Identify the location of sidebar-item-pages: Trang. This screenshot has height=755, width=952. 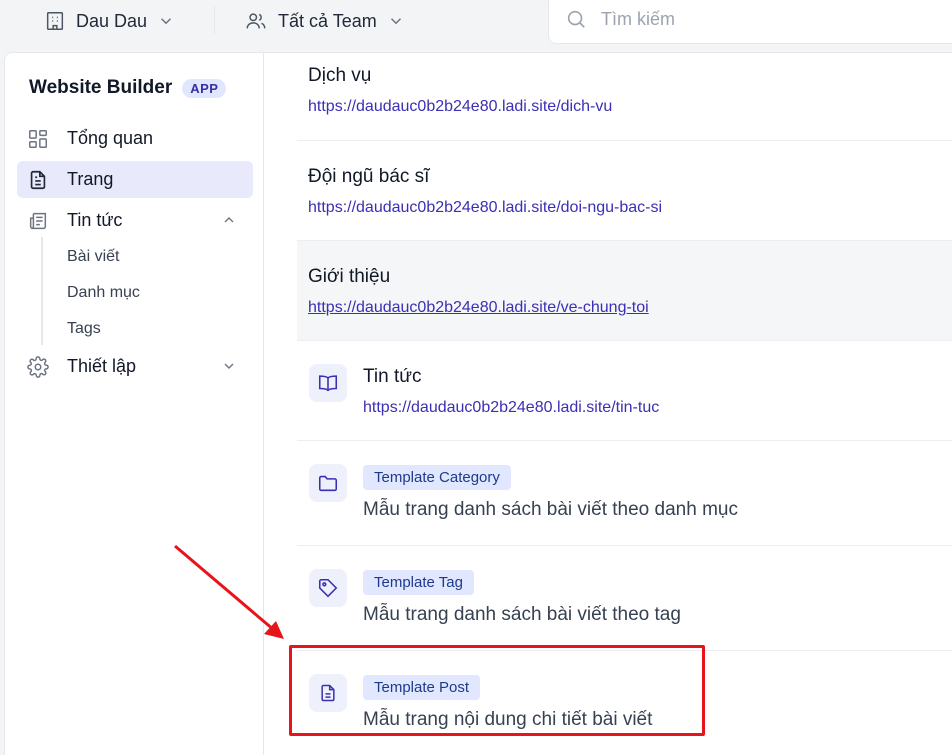
(135, 179).